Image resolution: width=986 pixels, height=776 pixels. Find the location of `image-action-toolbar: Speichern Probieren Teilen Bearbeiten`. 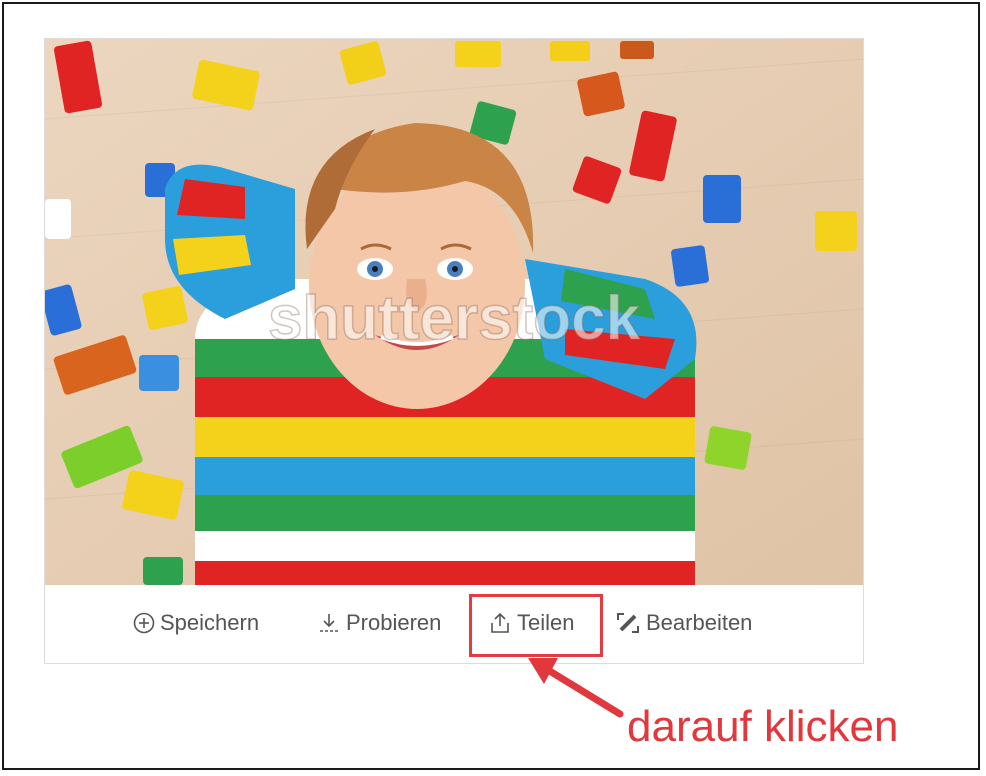

image-action-toolbar: Speichern Probieren Teilen Bearbeiten is located at coordinates (454, 624).